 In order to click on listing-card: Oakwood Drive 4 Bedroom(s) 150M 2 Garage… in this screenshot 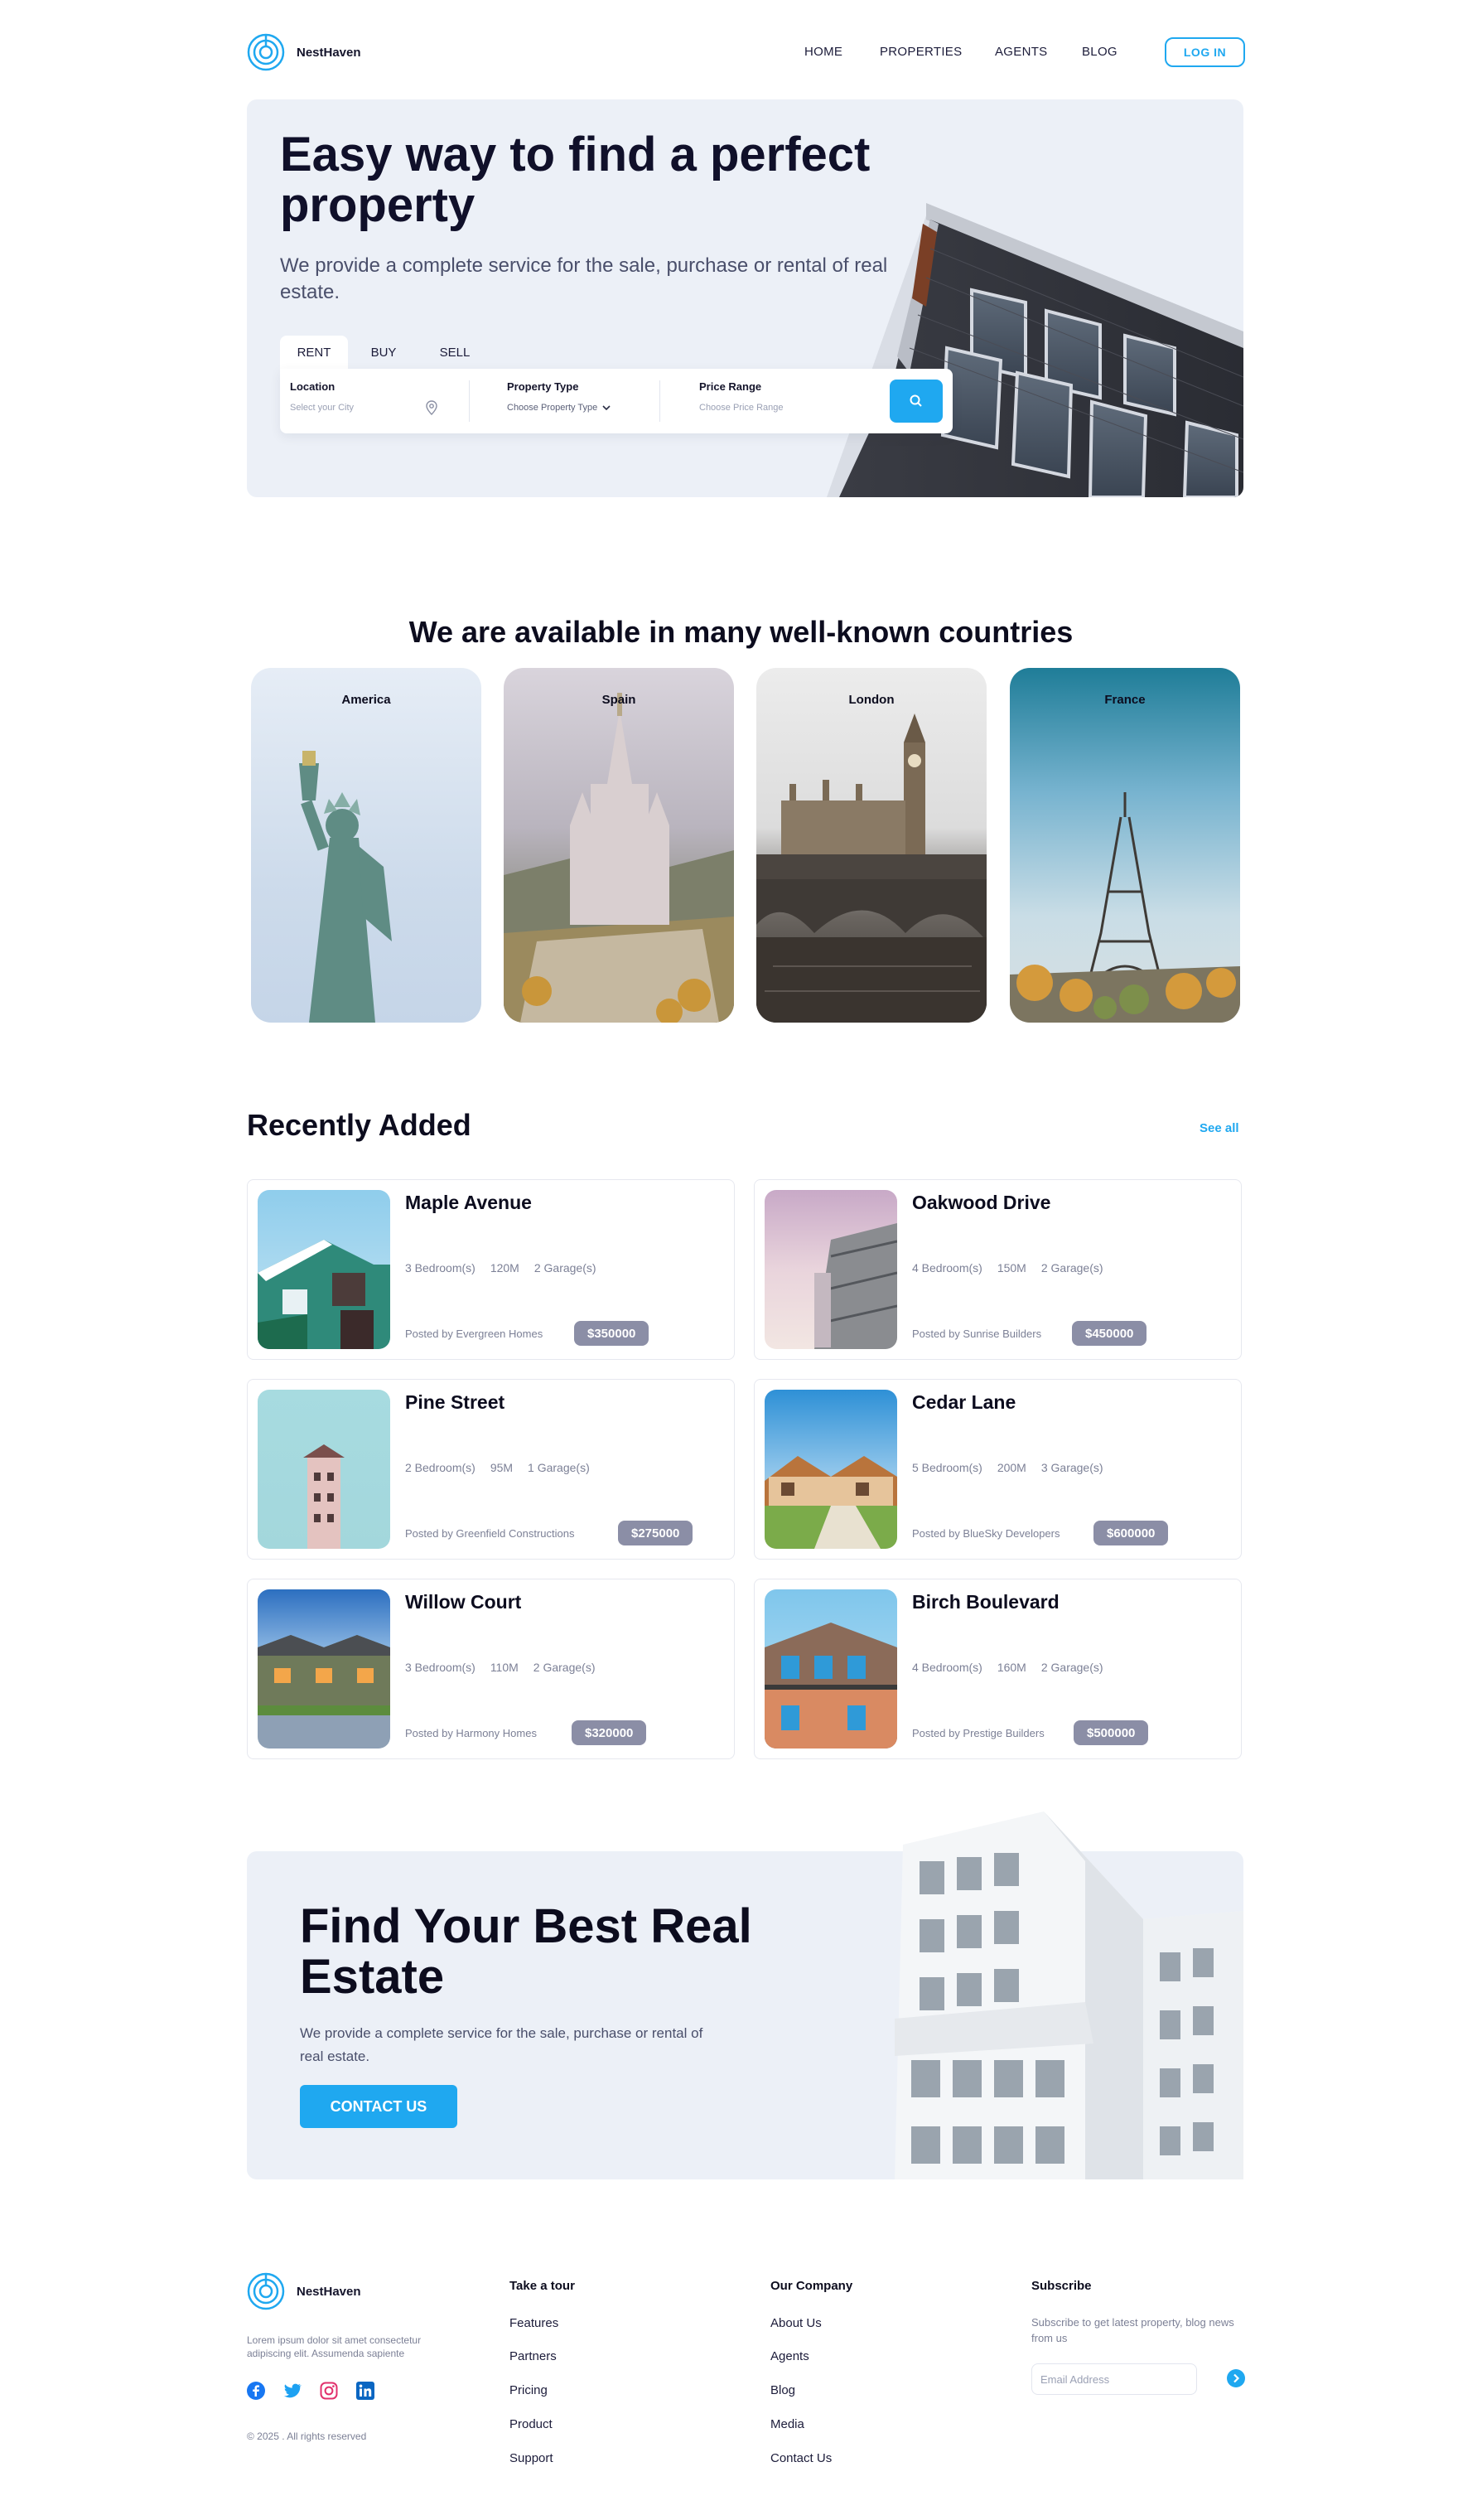, I will do `click(998, 1269)`.